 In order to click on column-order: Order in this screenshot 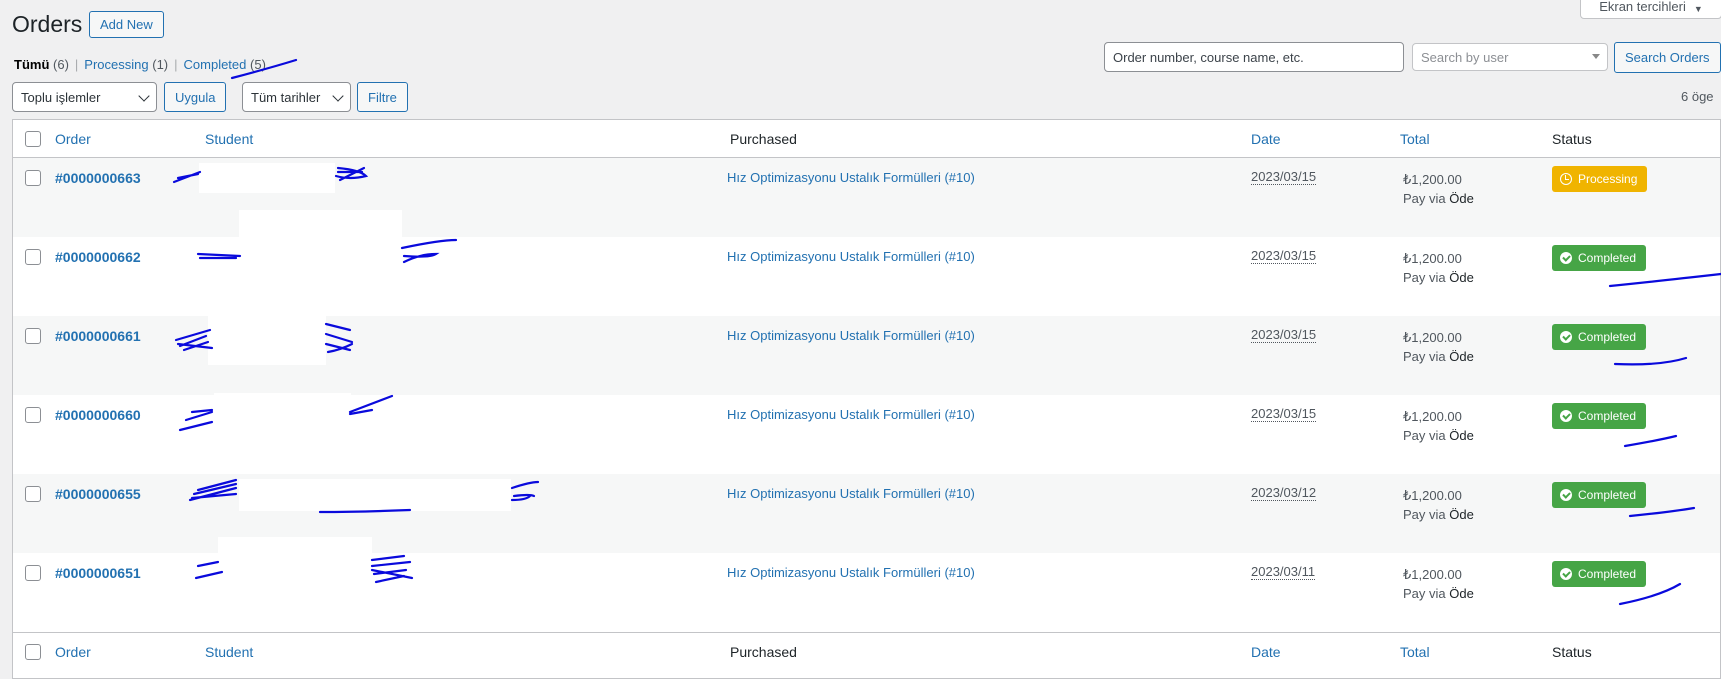, I will do `click(73, 139)`.